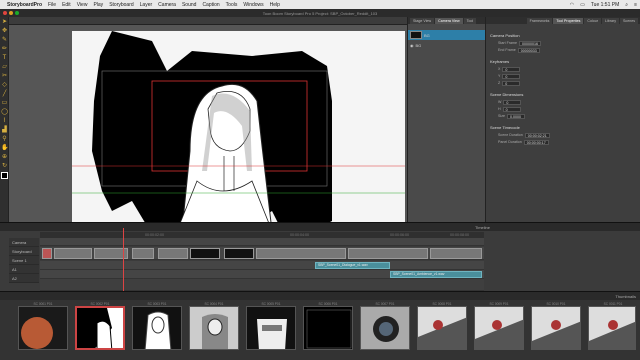  Describe the element at coordinates (24, 278) in the screenshot. I see `track-header-audio-2: A2` at that location.